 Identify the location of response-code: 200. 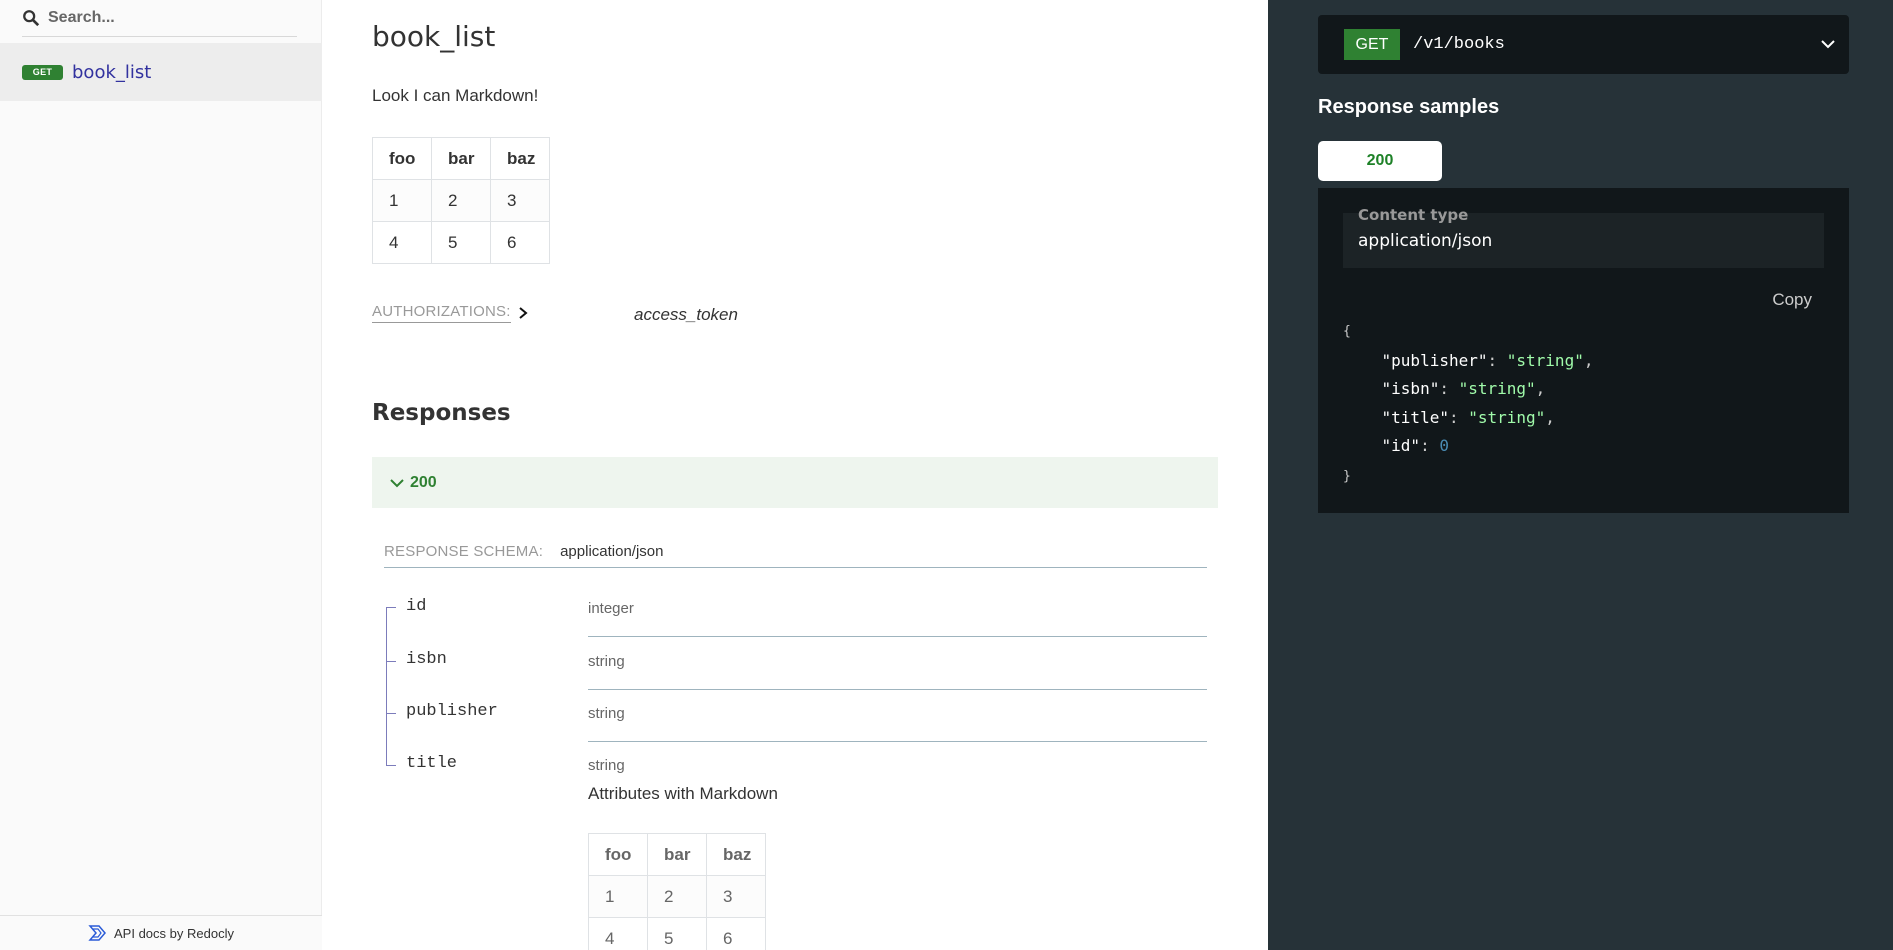
(423, 482).